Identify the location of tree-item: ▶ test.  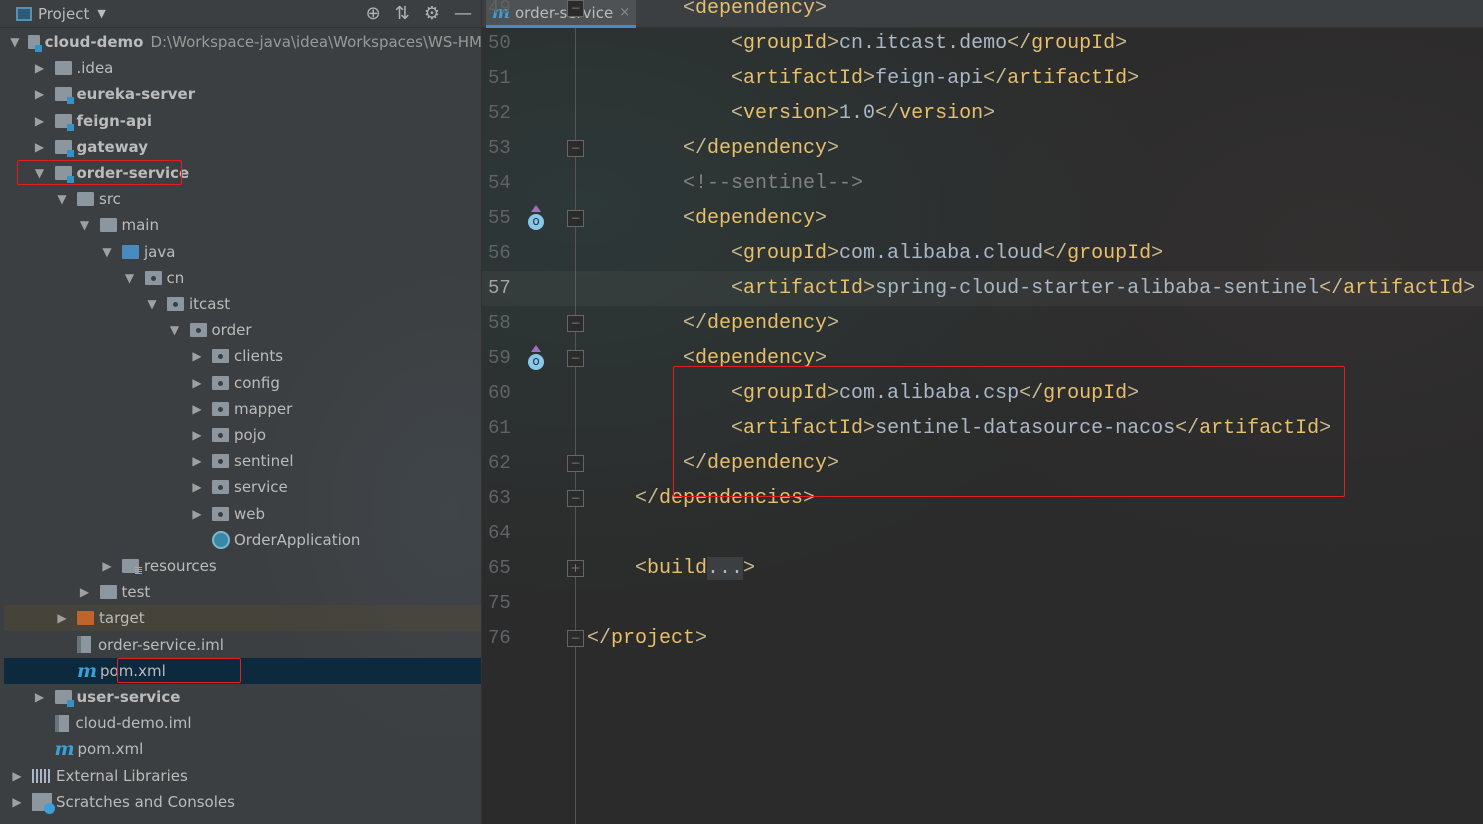
(242, 592).